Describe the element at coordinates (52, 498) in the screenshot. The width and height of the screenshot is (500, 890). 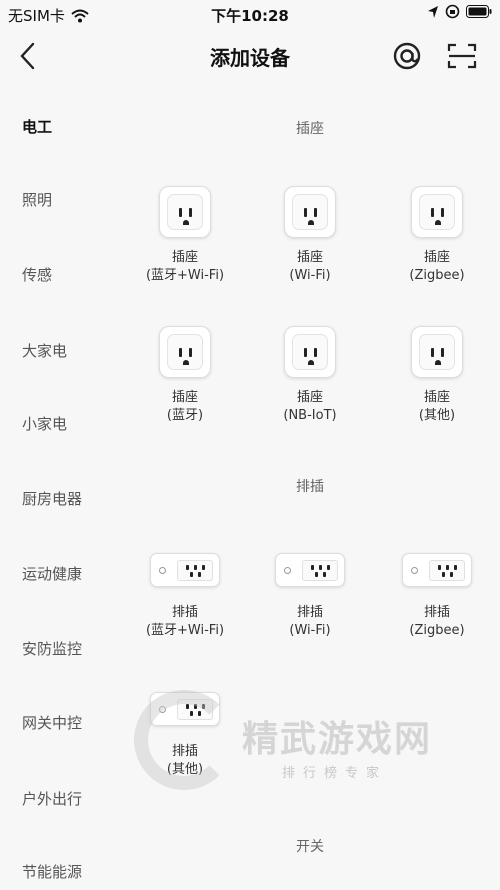
I see `sidebar-item-kitchen: 厨房电器` at that location.